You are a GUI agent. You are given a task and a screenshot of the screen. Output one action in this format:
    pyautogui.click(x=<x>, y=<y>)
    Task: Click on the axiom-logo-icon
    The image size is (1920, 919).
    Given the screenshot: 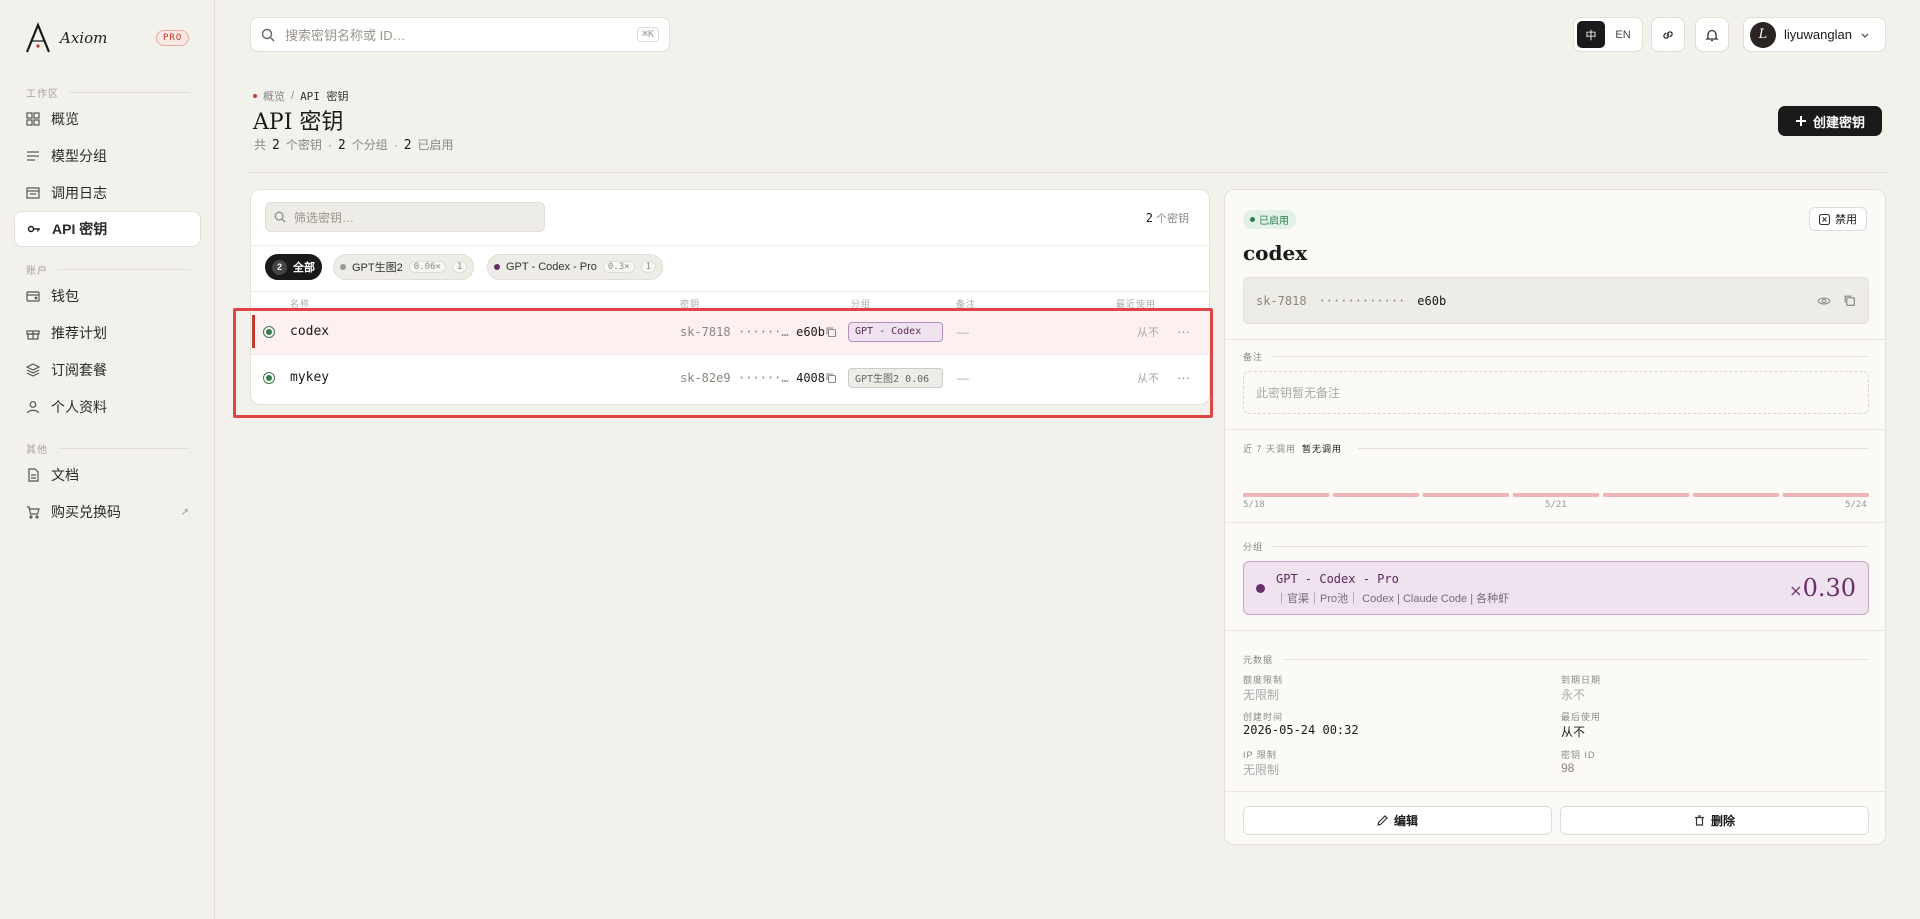 What is the action you would take?
    pyautogui.click(x=38, y=37)
    